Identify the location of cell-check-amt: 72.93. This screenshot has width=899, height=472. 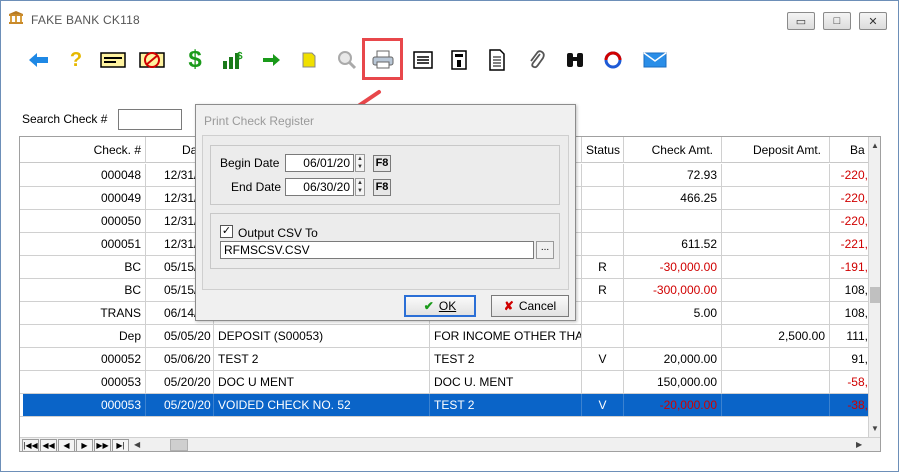
(673, 175).